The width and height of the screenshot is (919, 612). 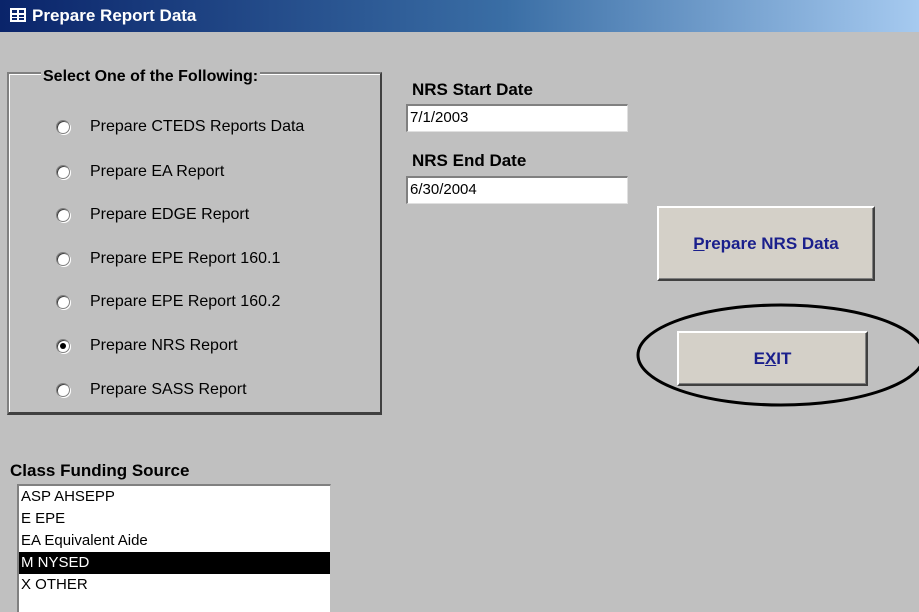 What do you see at coordinates (185, 258) in the screenshot?
I see `radio-label: Prepare EPE Report 160.1` at bounding box center [185, 258].